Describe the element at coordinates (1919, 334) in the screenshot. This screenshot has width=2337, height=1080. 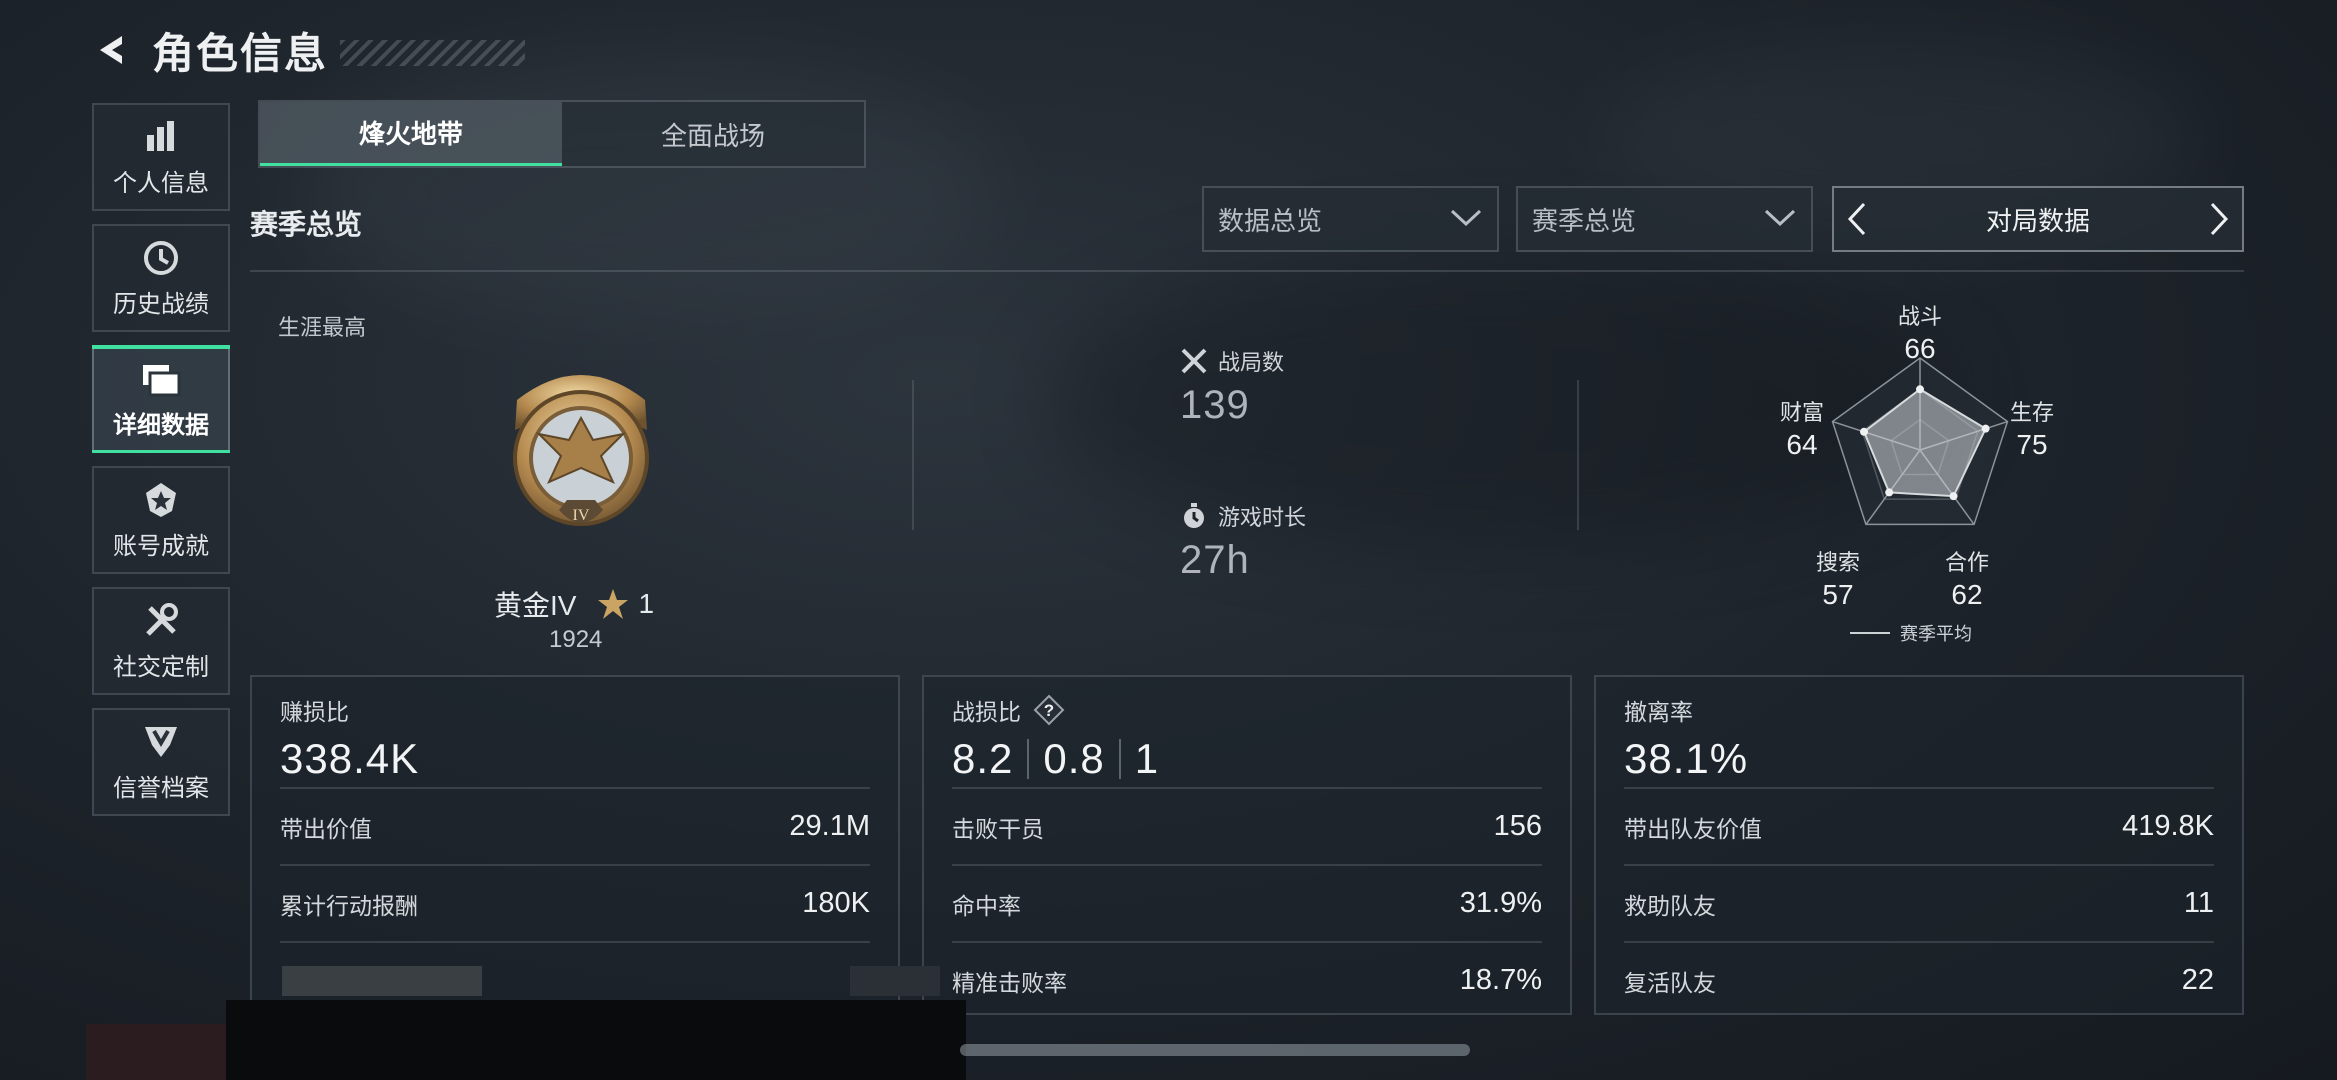
I see `radar-label-combat: 战斗 66` at that location.